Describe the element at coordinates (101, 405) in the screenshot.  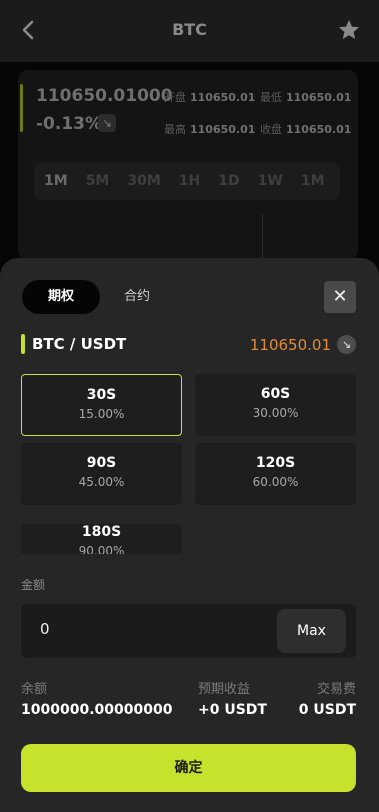
I see `option-card-30s: 30S 15.00%` at that location.